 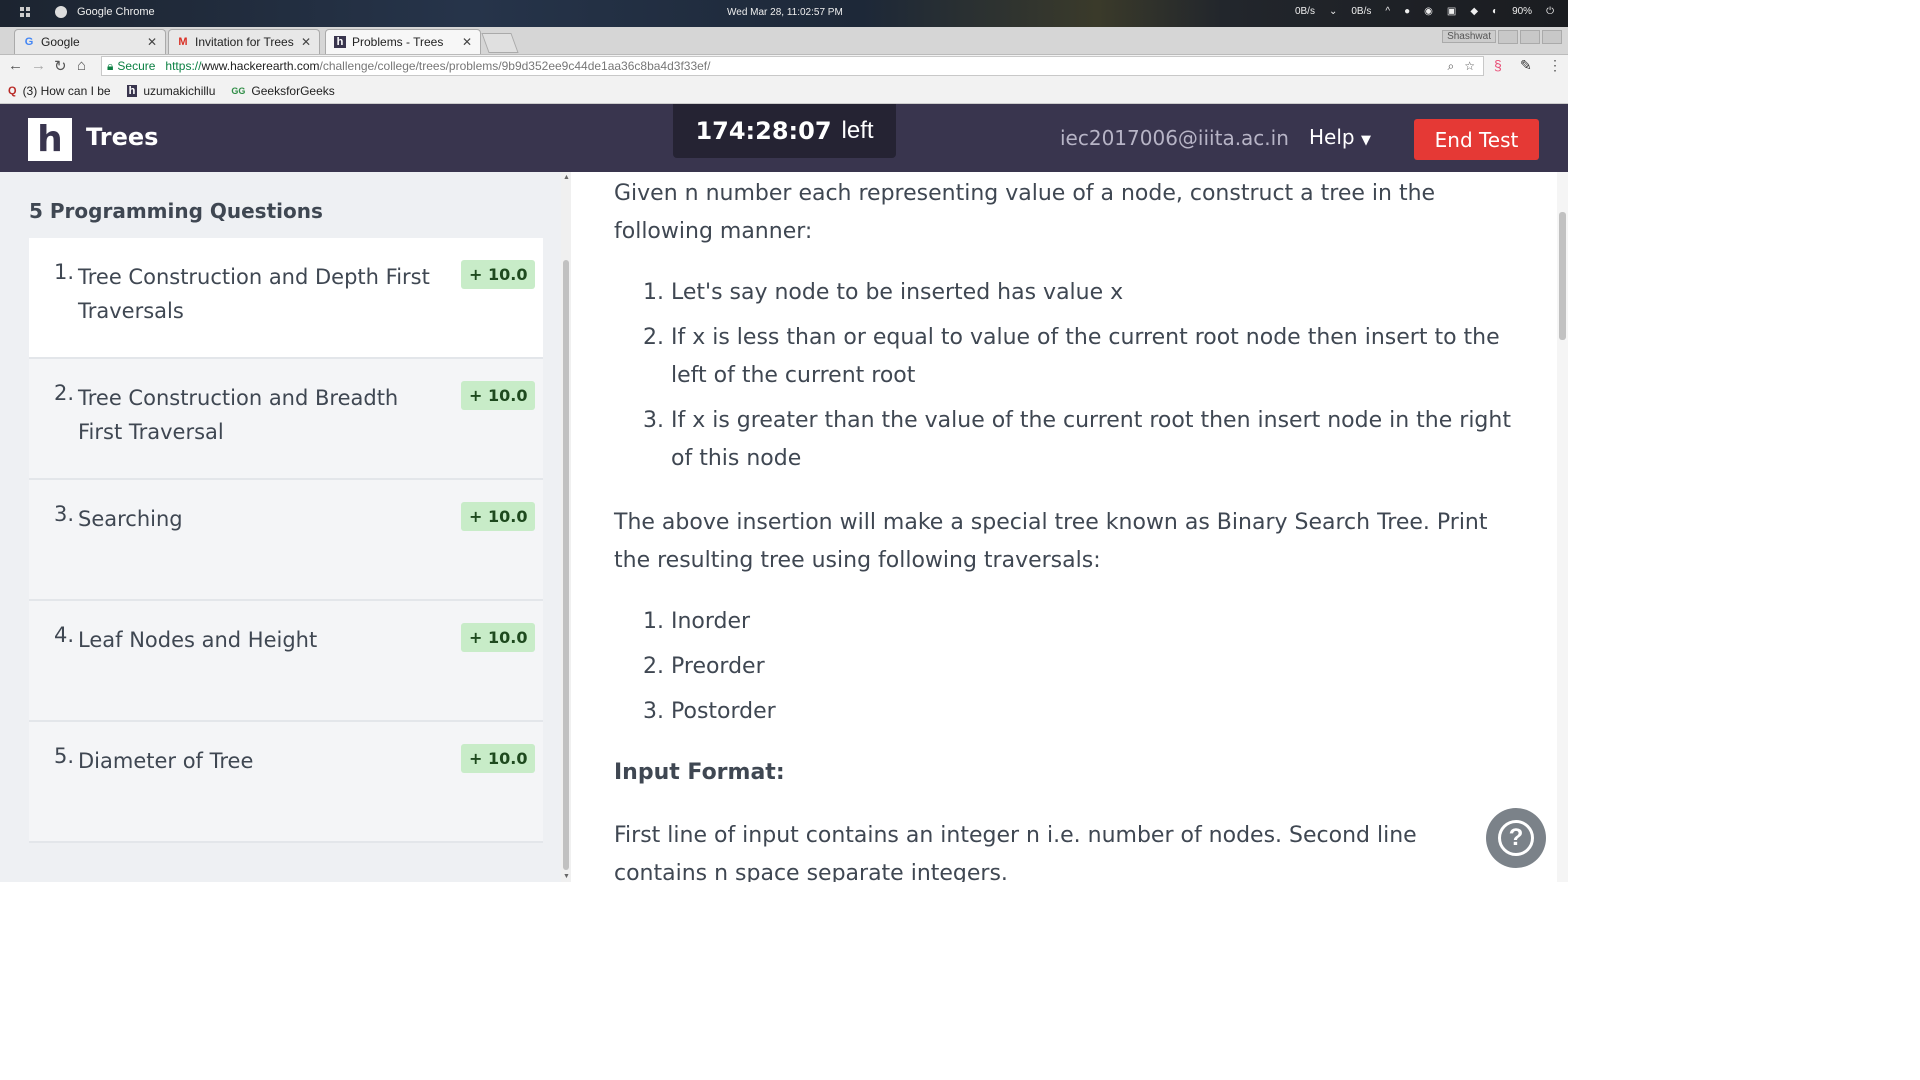 What do you see at coordinates (1495, 11) in the screenshot?
I see `volume-icon: ◐` at bounding box center [1495, 11].